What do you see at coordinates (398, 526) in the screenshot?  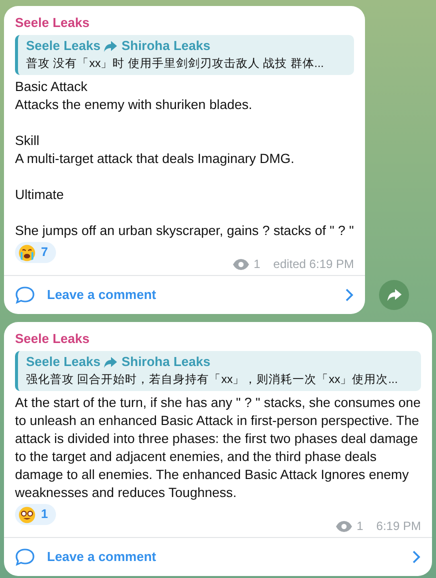 I see `message-time: 6:19 PM` at bounding box center [398, 526].